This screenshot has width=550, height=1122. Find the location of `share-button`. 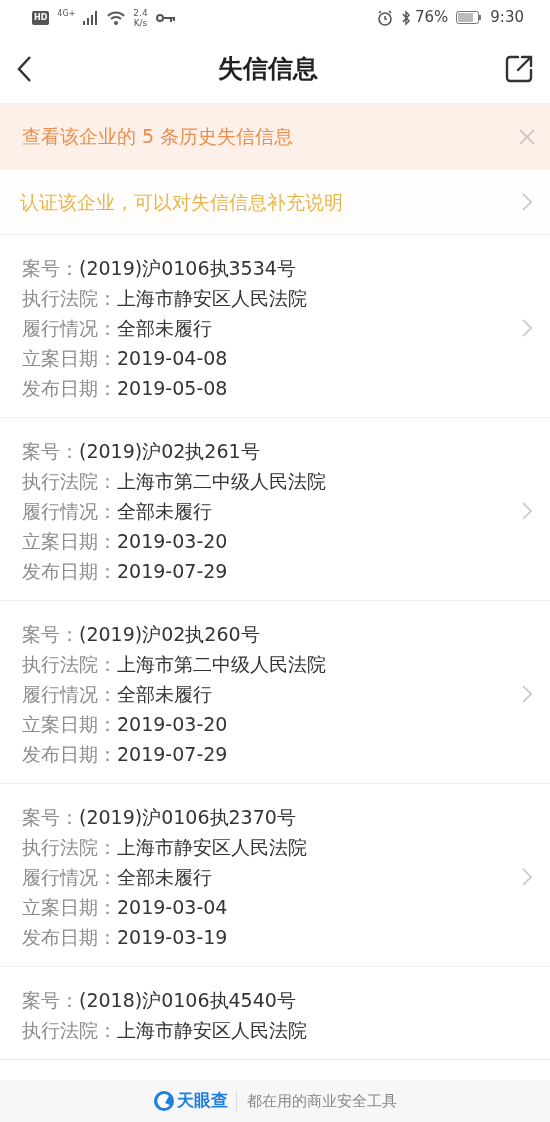

share-button is located at coordinates (519, 69).